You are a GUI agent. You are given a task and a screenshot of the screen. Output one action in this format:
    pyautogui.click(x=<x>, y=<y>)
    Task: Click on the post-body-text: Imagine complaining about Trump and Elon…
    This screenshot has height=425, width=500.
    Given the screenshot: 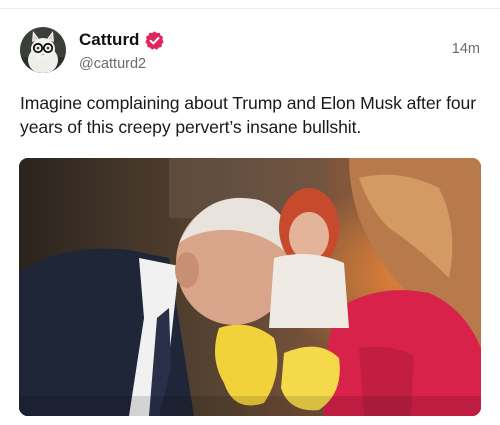 What is the action you would take?
    pyautogui.click(x=248, y=115)
    